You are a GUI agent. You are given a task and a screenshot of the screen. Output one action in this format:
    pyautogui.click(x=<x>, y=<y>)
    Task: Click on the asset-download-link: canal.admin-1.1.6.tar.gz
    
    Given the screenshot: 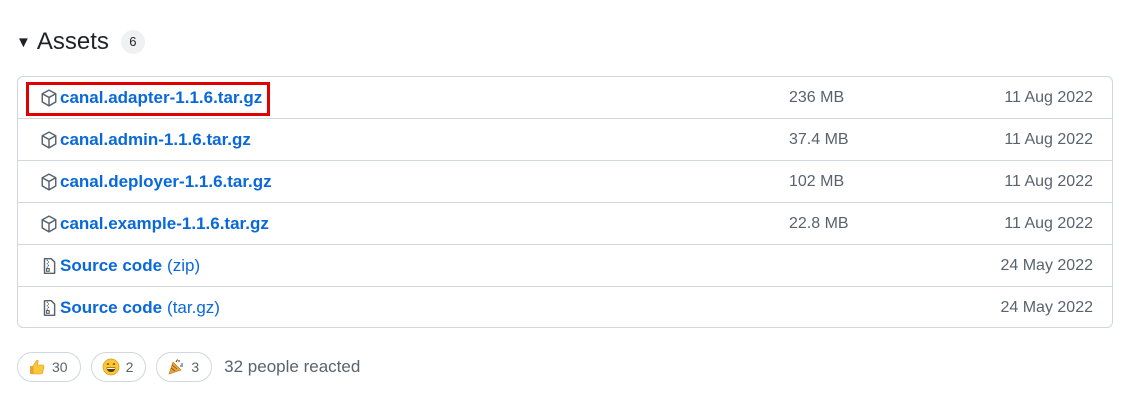 What is the action you would take?
    pyautogui.click(x=145, y=139)
    